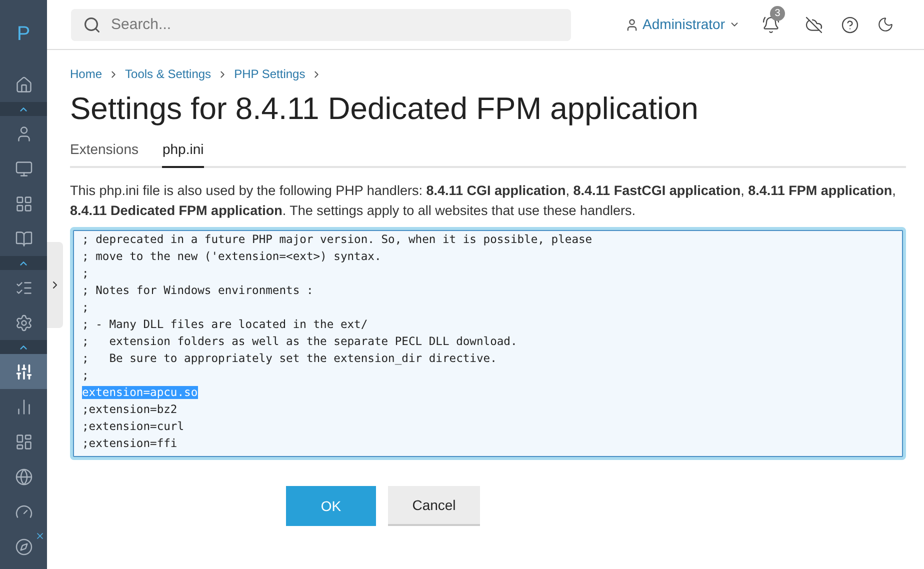 The height and width of the screenshot is (569, 924). Describe the element at coordinates (183, 153) in the screenshot. I see `tab: php.ini` at that location.